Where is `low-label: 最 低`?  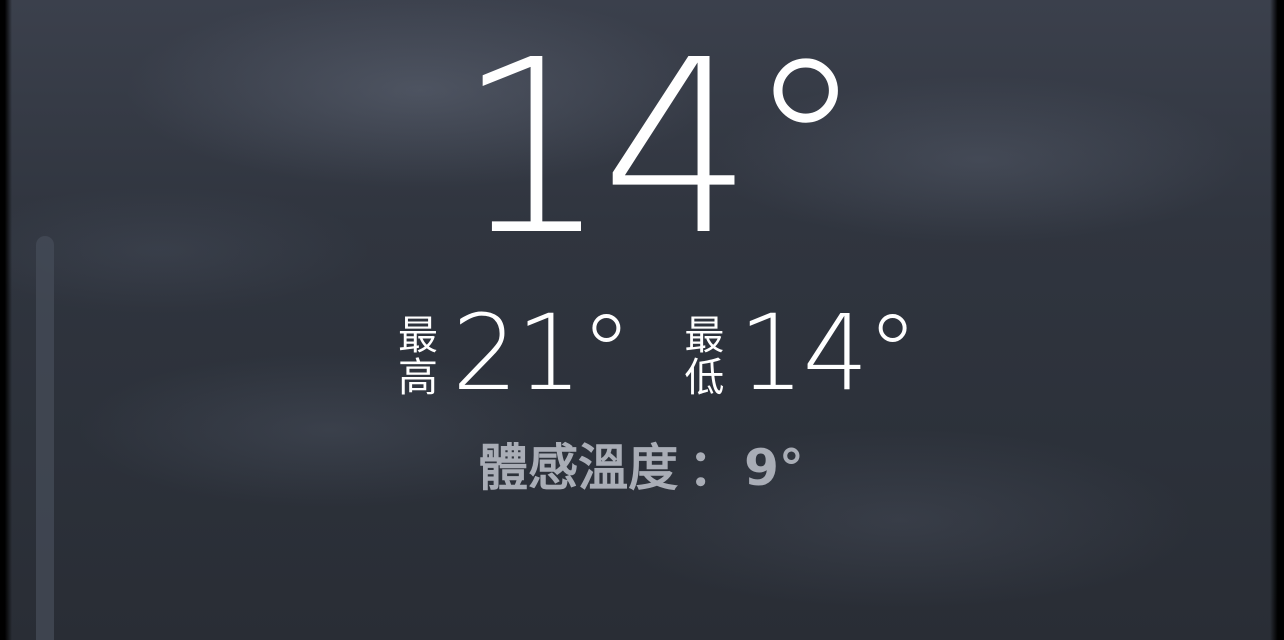 low-label: 最 低 is located at coordinates (704, 357).